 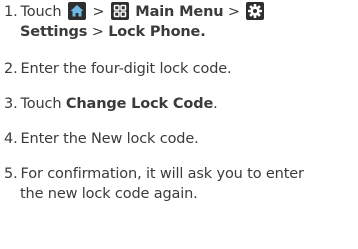 I want to click on main-menu-label: Main Menu, so click(x=179, y=12).